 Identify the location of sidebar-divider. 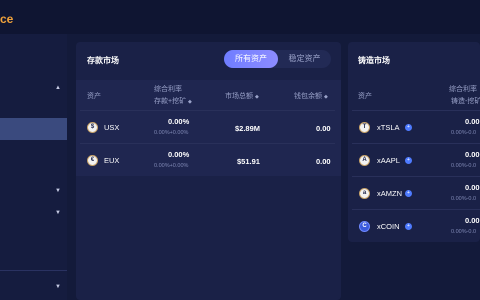
(33, 270).